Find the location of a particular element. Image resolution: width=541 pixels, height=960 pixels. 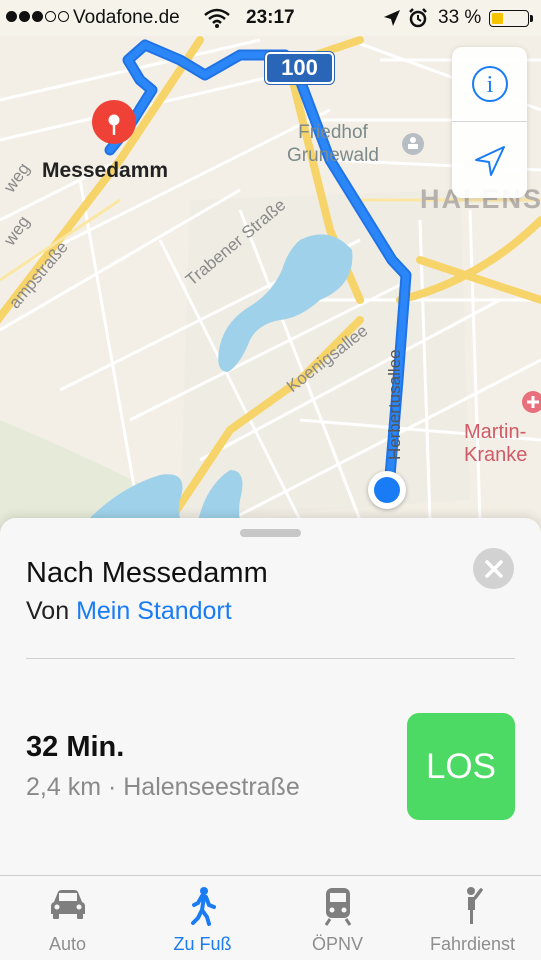

locate-me-button is located at coordinates (489, 160).